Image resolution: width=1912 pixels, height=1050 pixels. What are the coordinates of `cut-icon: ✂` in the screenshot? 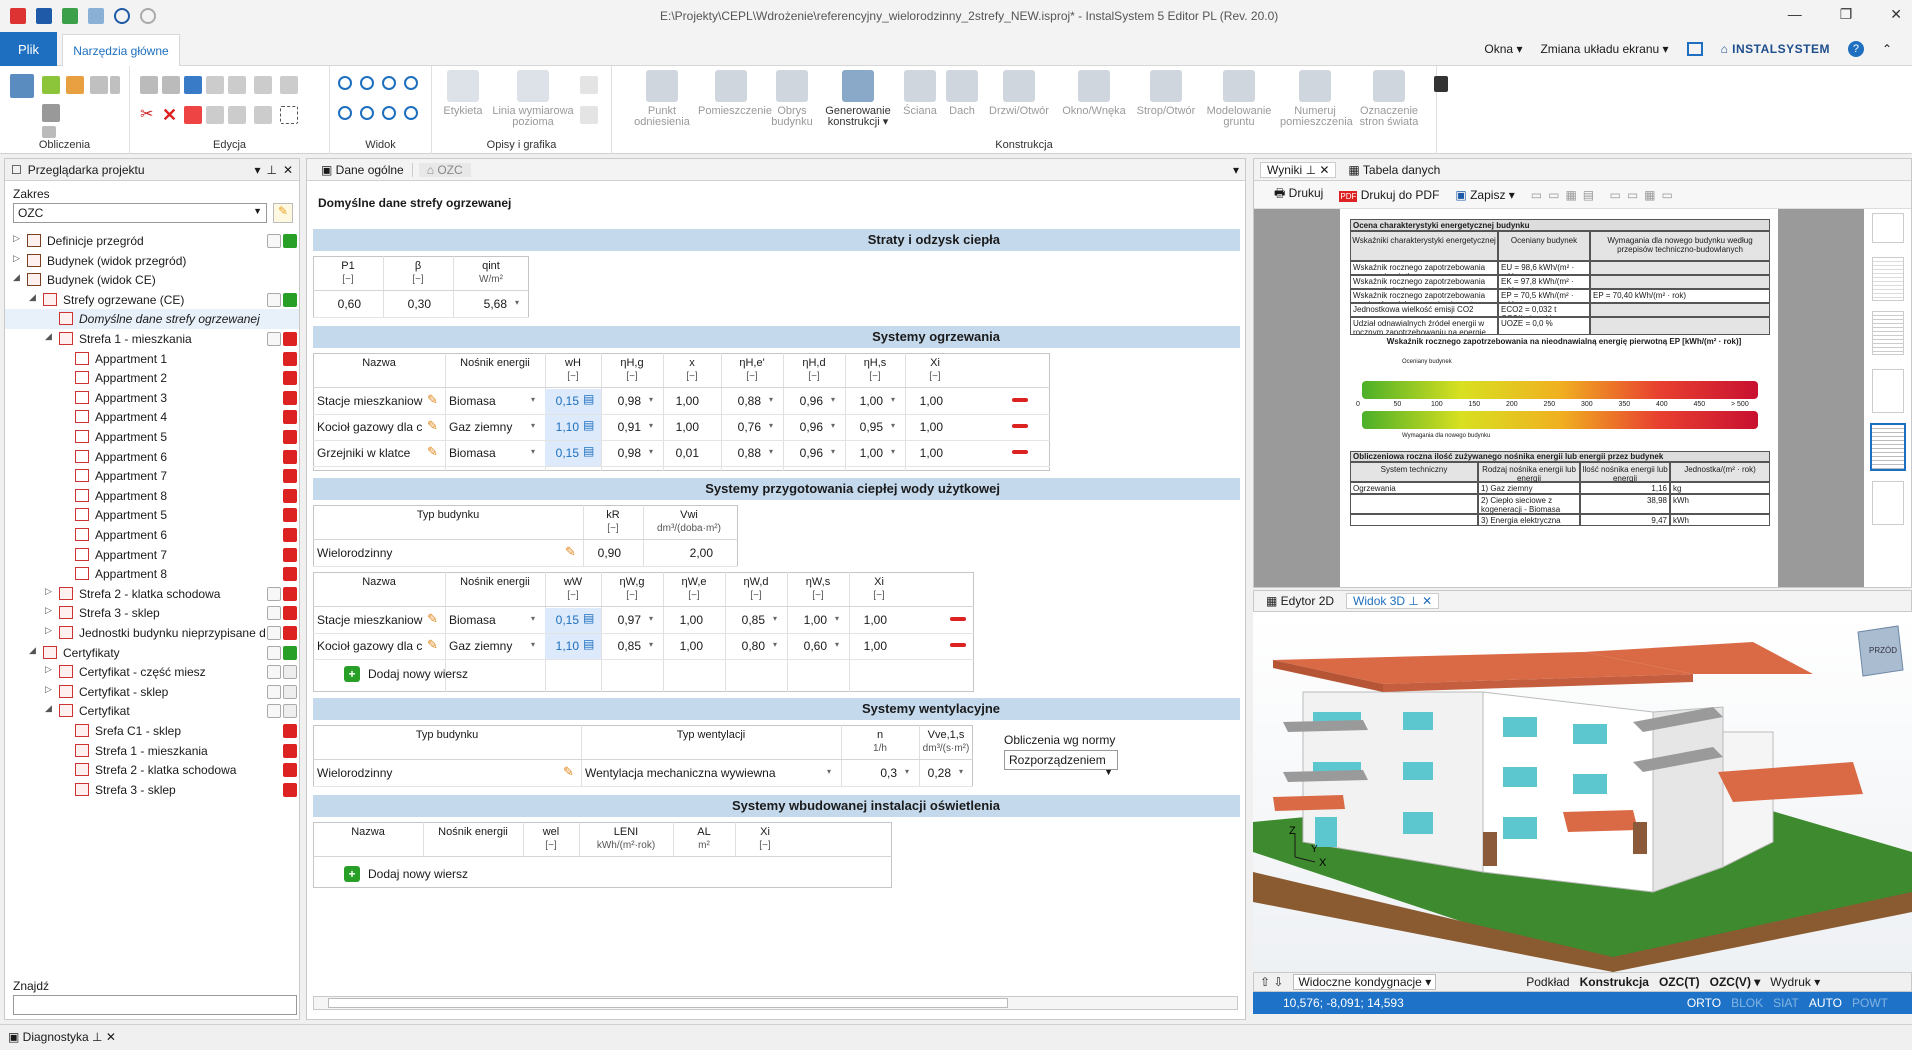 It's located at (149, 115).